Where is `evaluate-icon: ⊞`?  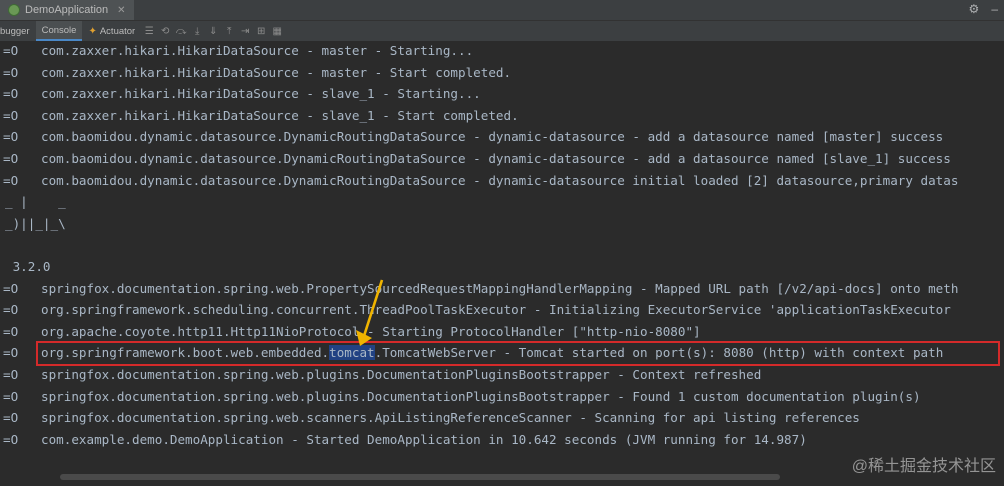 evaluate-icon: ⊞ is located at coordinates (261, 31).